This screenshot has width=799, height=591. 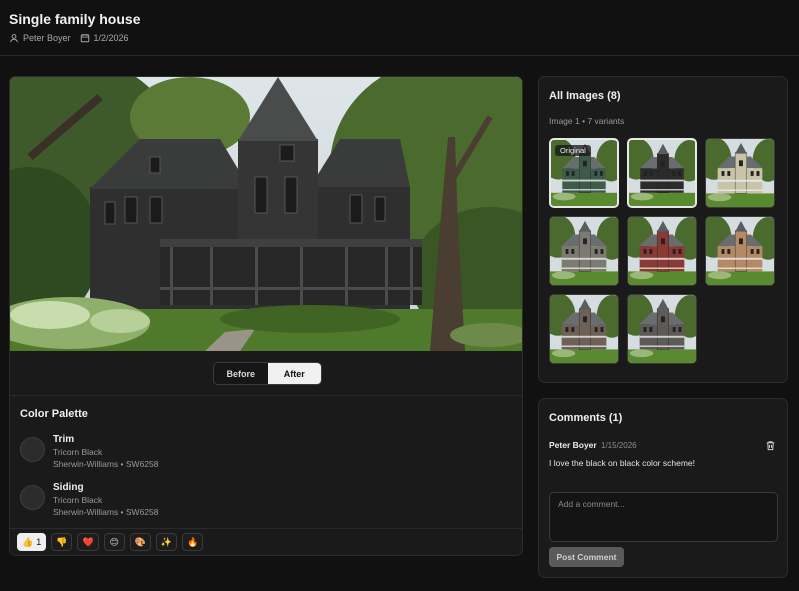 I want to click on reaction-thumbs-down: 👎, so click(x=62, y=542).